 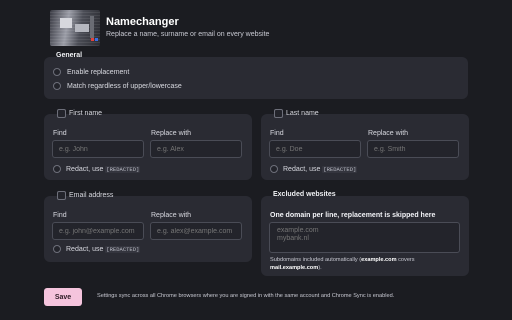 I want to click on general-heading: General, so click(x=69, y=55).